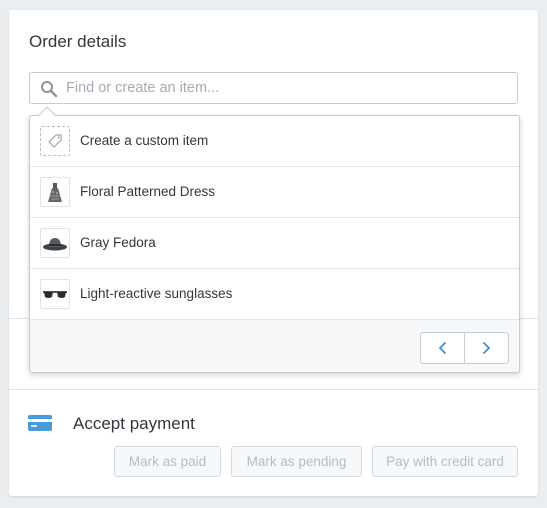 The height and width of the screenshot is (508, 547). What do you see at coordinates (274, 294) in the screenshot?
I see `list-item-sunglasses: Light-reactive sunglasses` at bounding box center [274, 294].